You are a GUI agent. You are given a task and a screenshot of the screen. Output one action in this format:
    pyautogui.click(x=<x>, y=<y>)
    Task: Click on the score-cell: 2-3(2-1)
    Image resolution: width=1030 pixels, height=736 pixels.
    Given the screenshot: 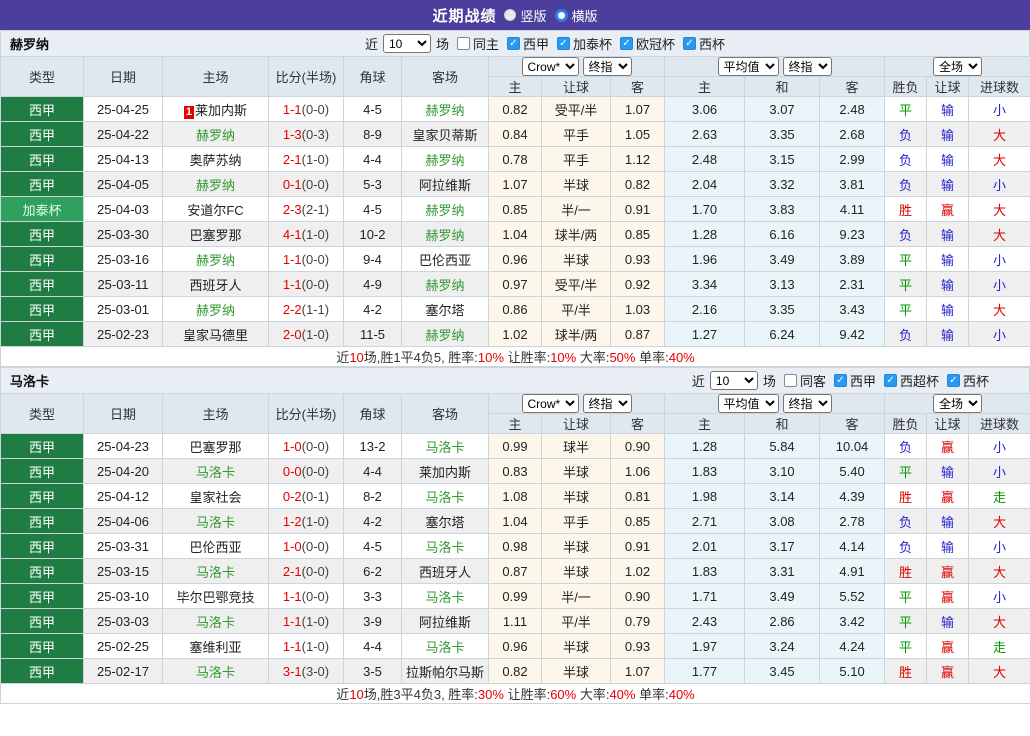 What is the action you would take?
    pyautogui.click(x=306, y=209)
    